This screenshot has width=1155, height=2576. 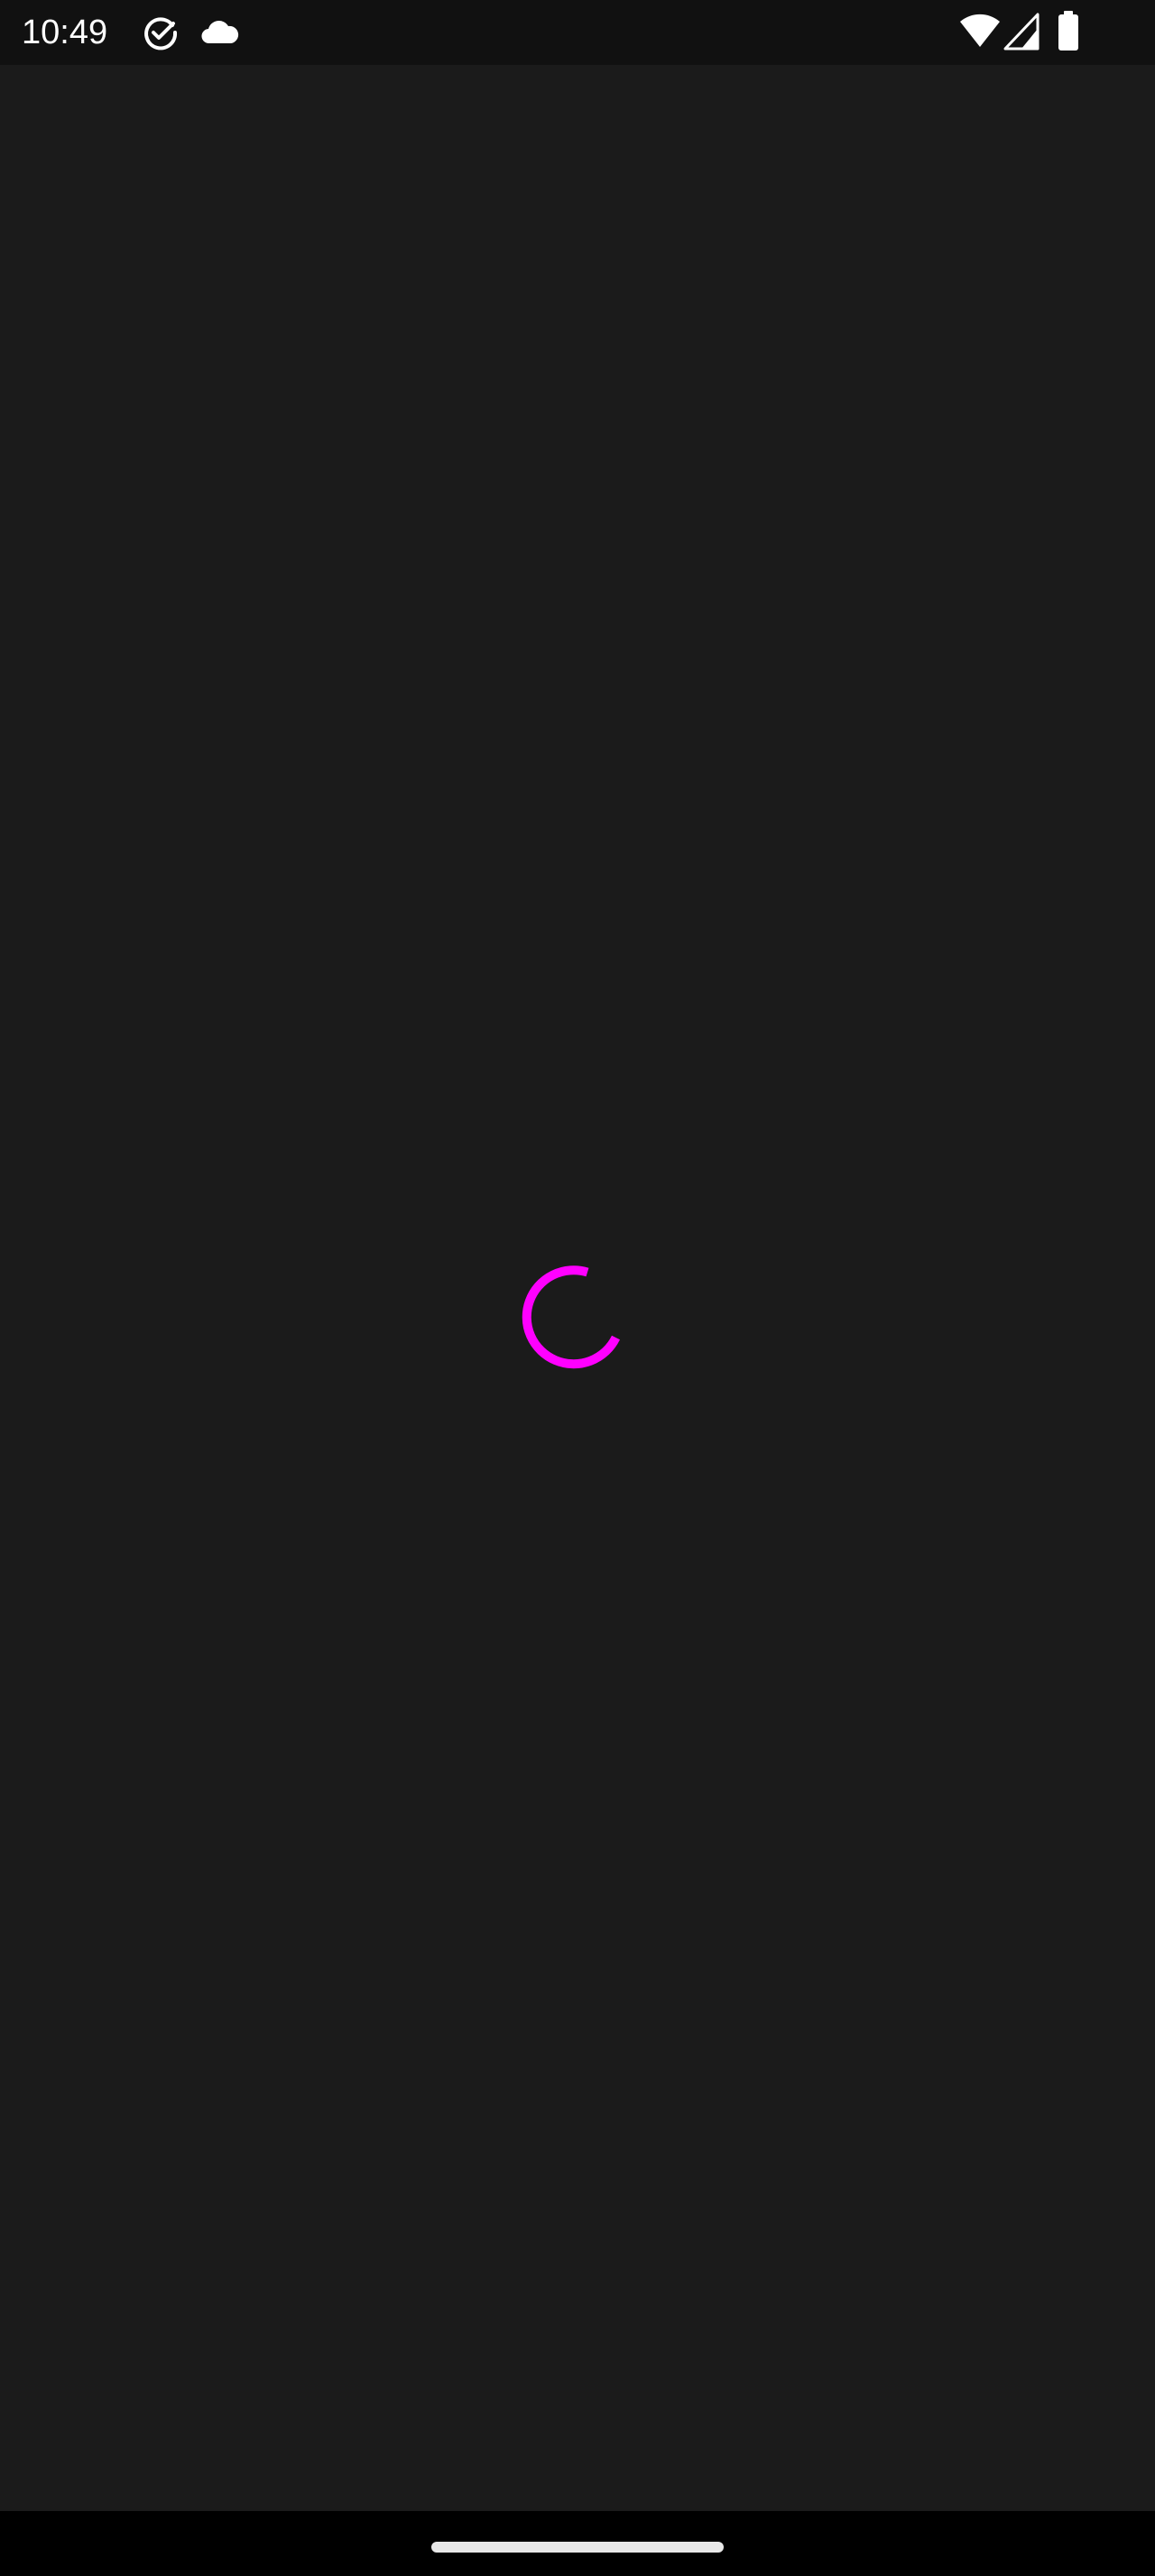 What do you see at coordinates (220, 34) in the screenshot?
I see `cloud-icon` at bounding box center [220, 34].